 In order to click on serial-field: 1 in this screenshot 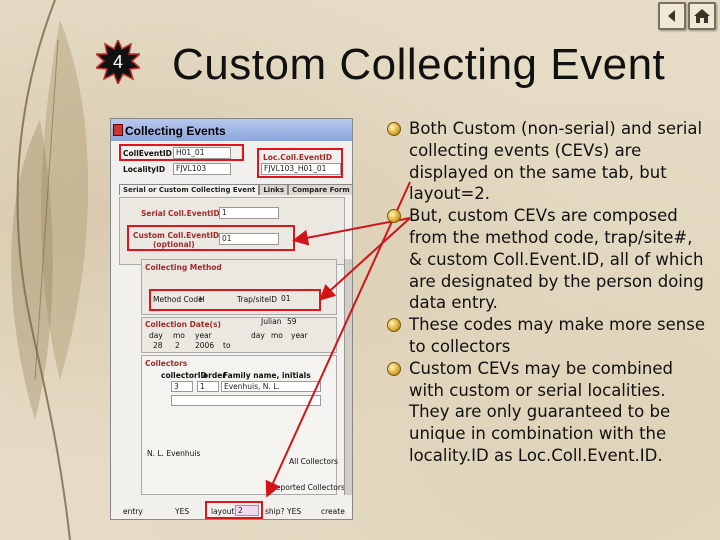, I will do `click(249, 213)`.